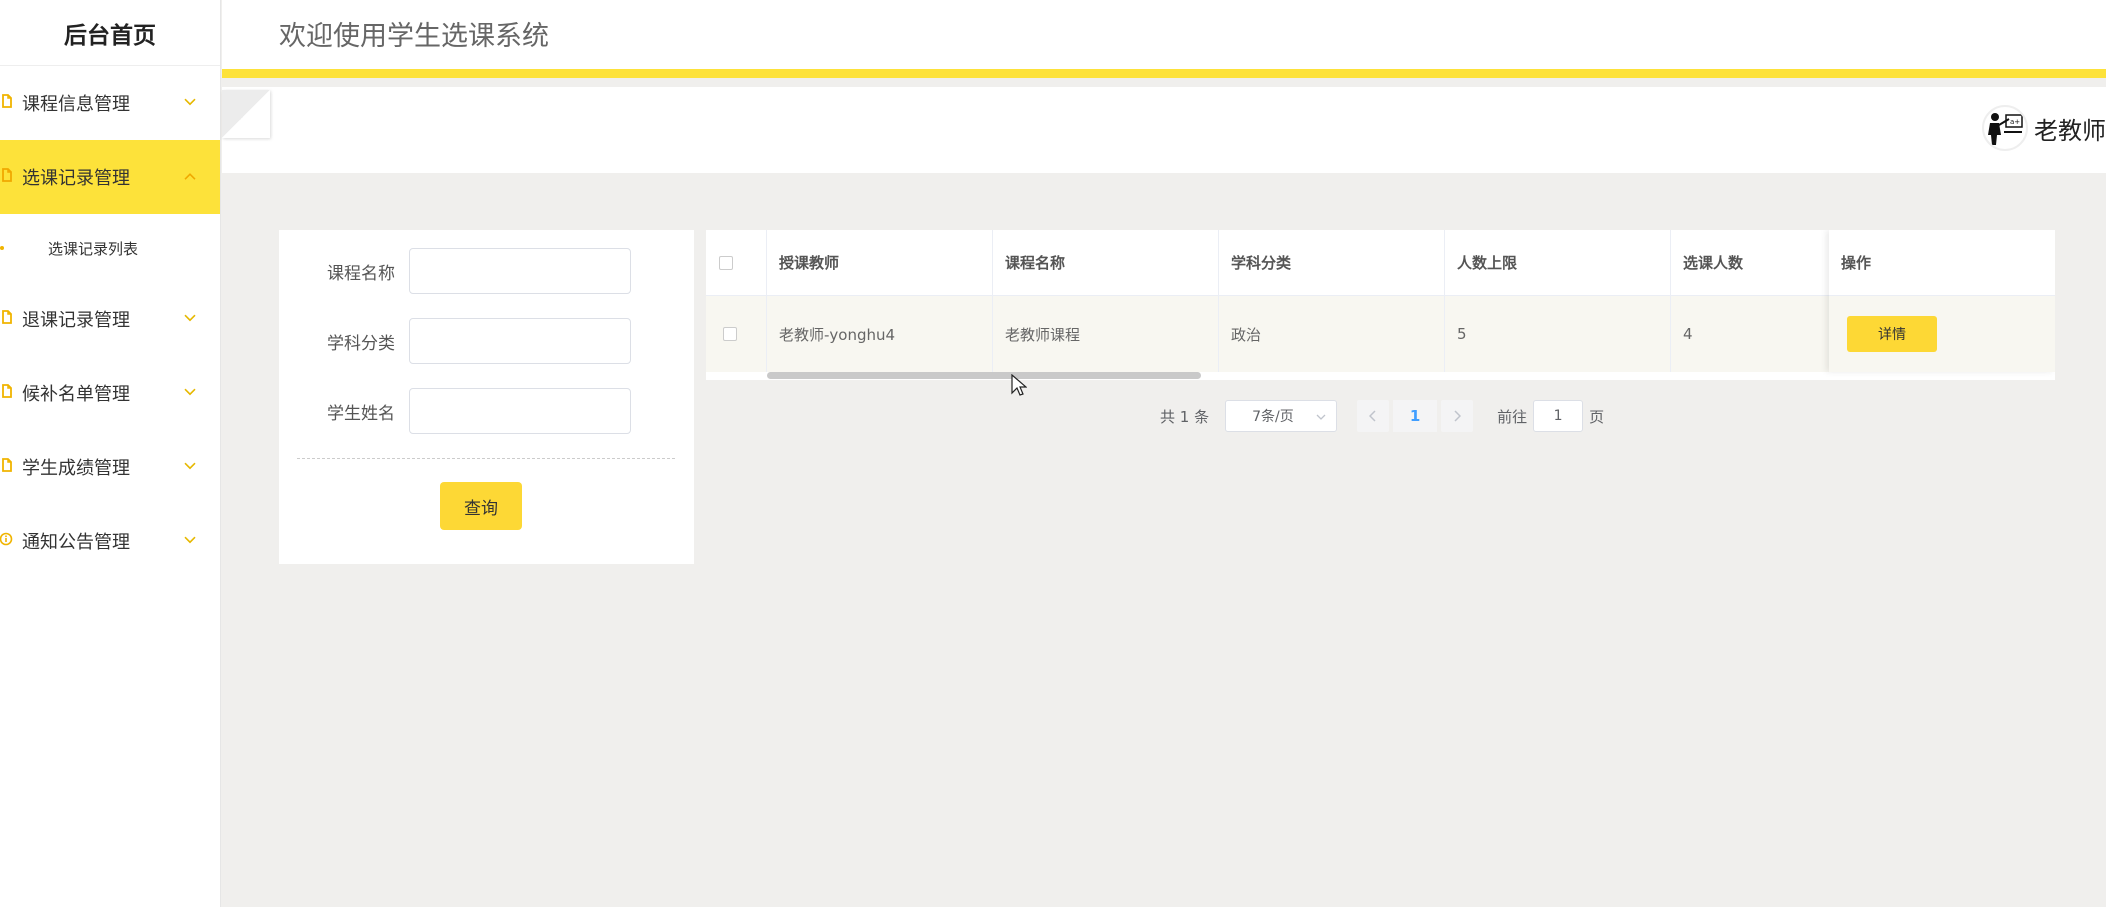 The width and height of the screenshot is (2106, 907). I want to click on student-name-input, so click(520, 411).